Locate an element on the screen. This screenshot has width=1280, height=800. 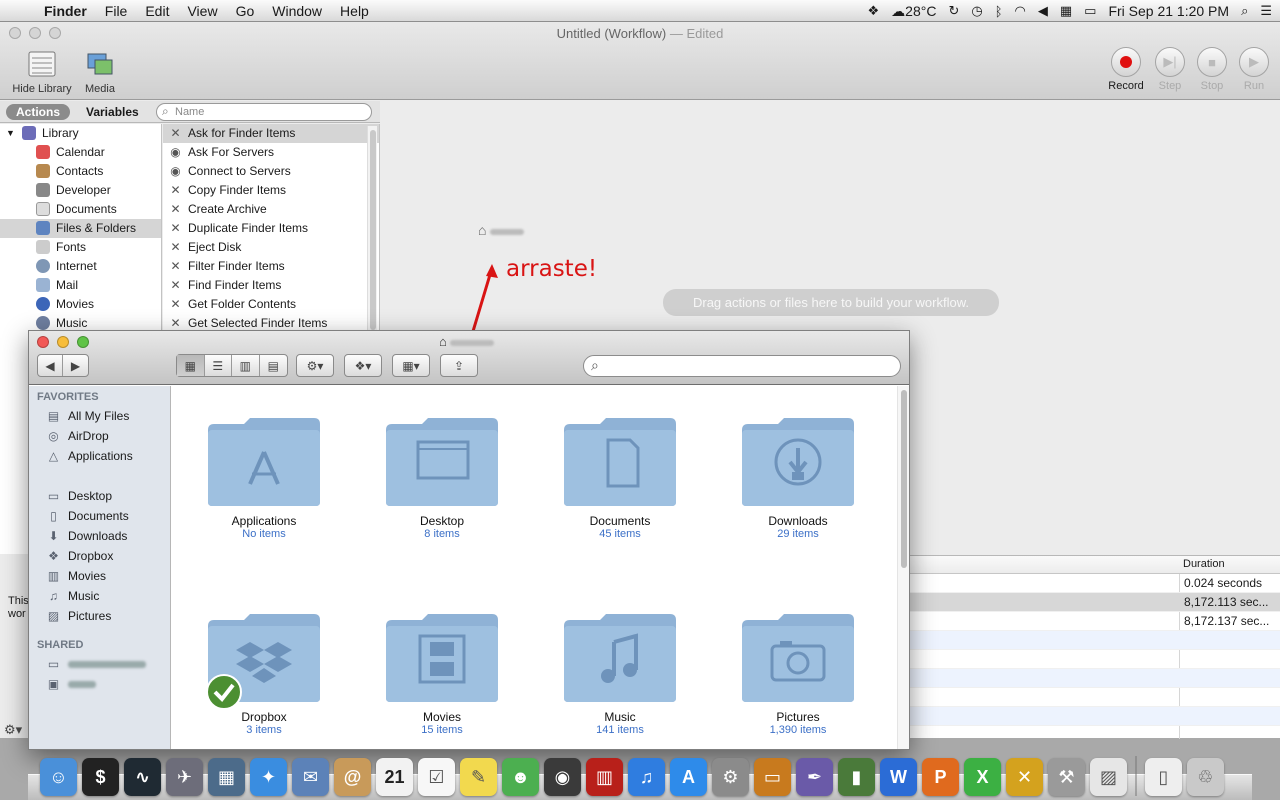
icon-view-button: ▦ is located at coordinates (191, 365).